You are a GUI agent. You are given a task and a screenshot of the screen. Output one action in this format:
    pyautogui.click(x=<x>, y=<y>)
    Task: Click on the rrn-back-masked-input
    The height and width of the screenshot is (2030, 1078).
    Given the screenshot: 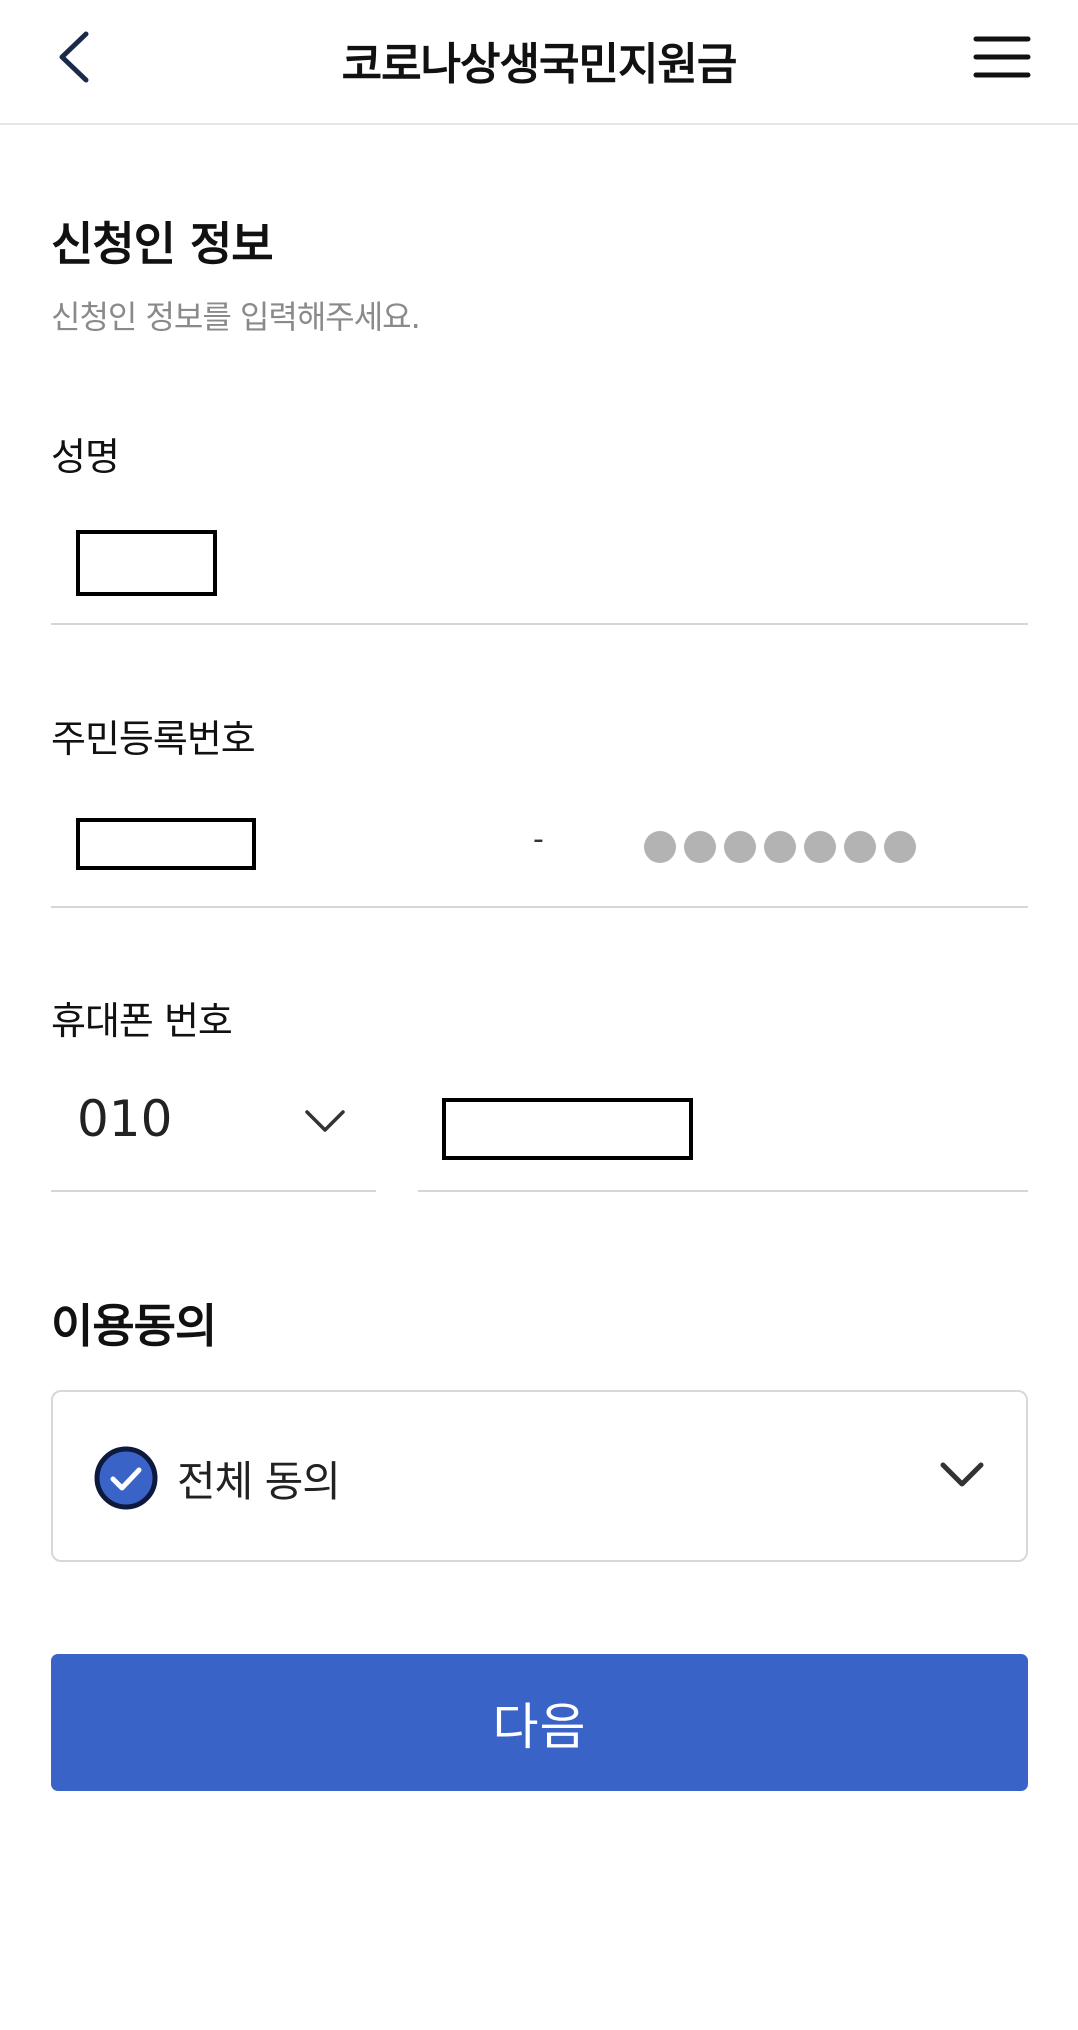 What is the action you would take?
    pyautogui.click(x=780, y=848)
    